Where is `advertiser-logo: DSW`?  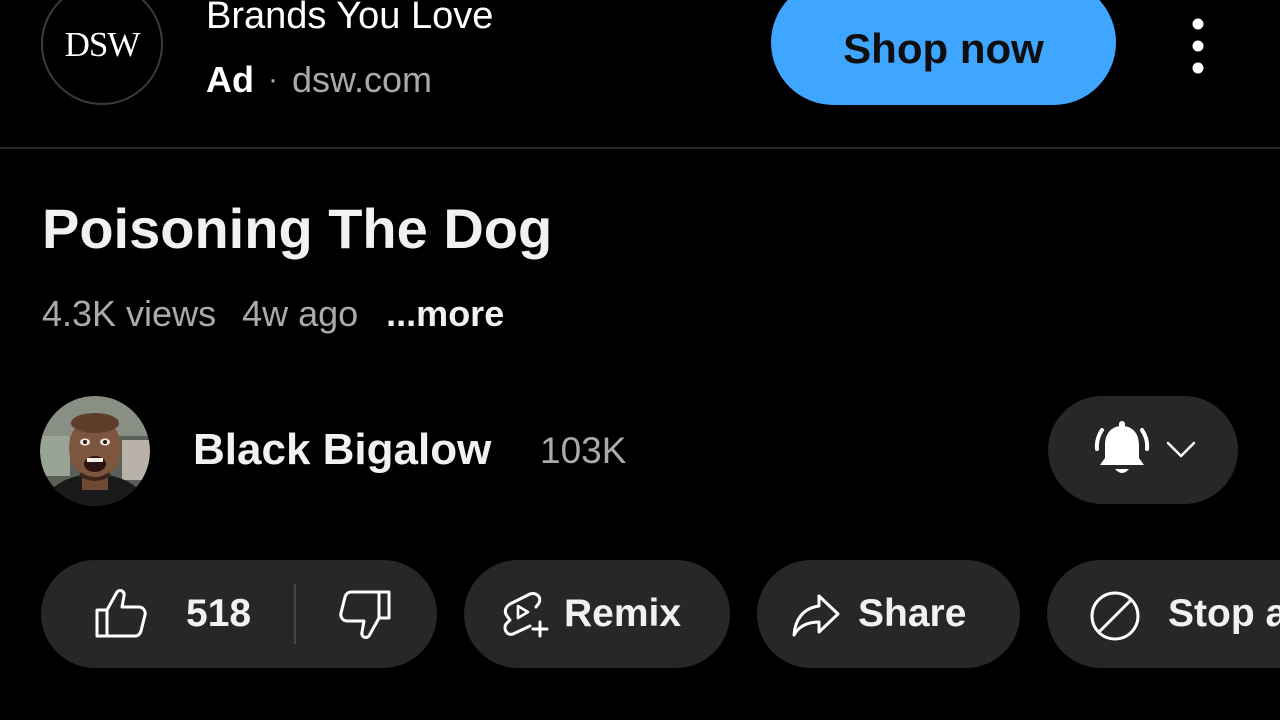
advertiser-logo: DSW is located at coordinates (102, 52).